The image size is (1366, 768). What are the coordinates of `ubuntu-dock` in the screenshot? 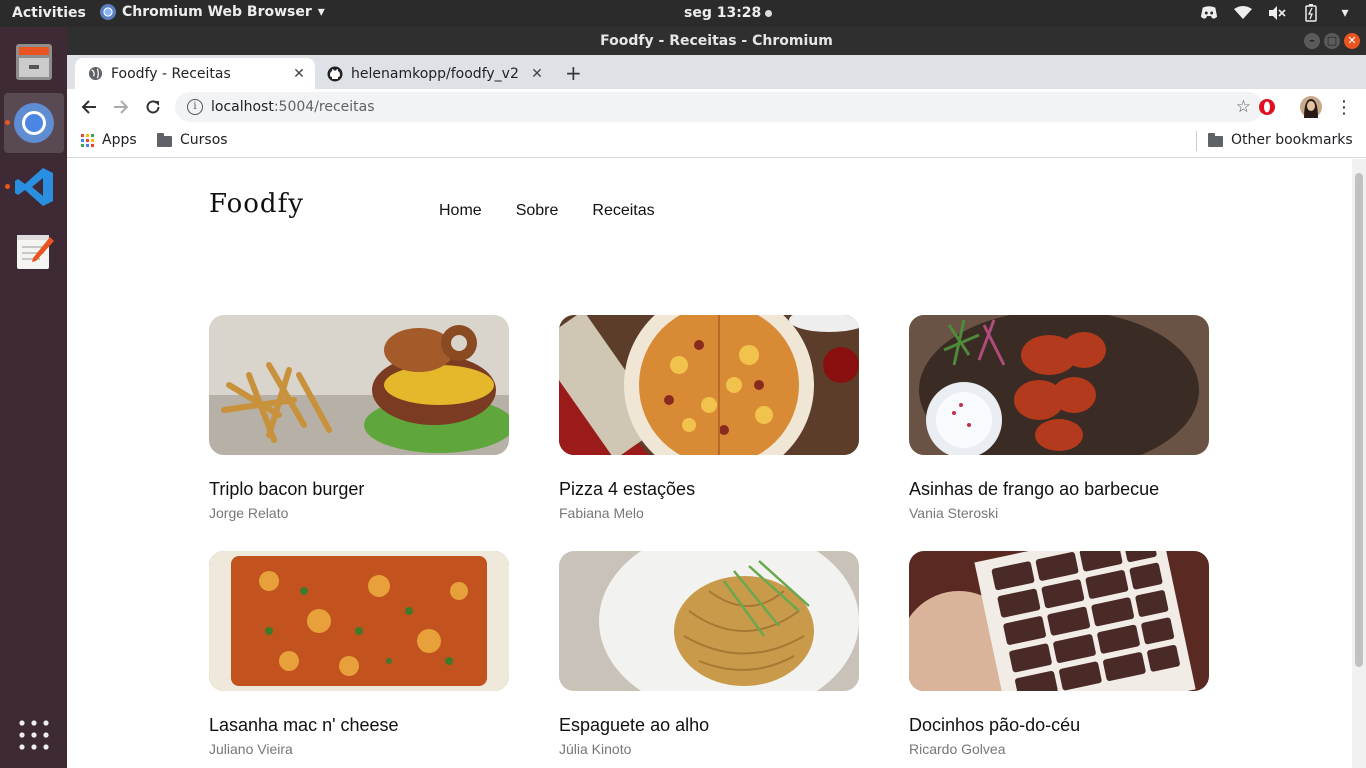 It's located at (33, 397).